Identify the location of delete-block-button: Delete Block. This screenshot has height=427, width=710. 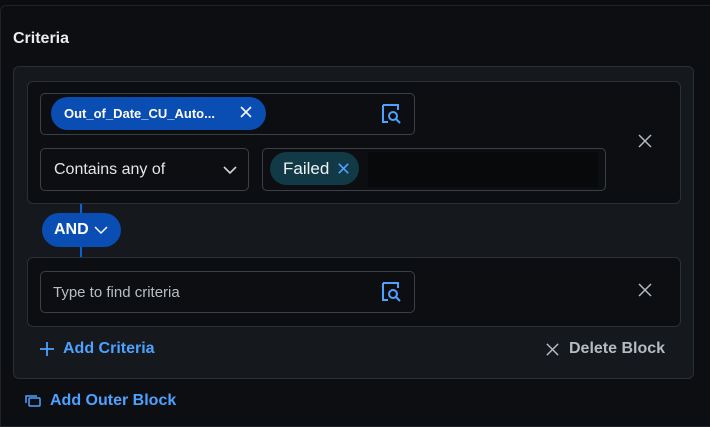
(605, 349).